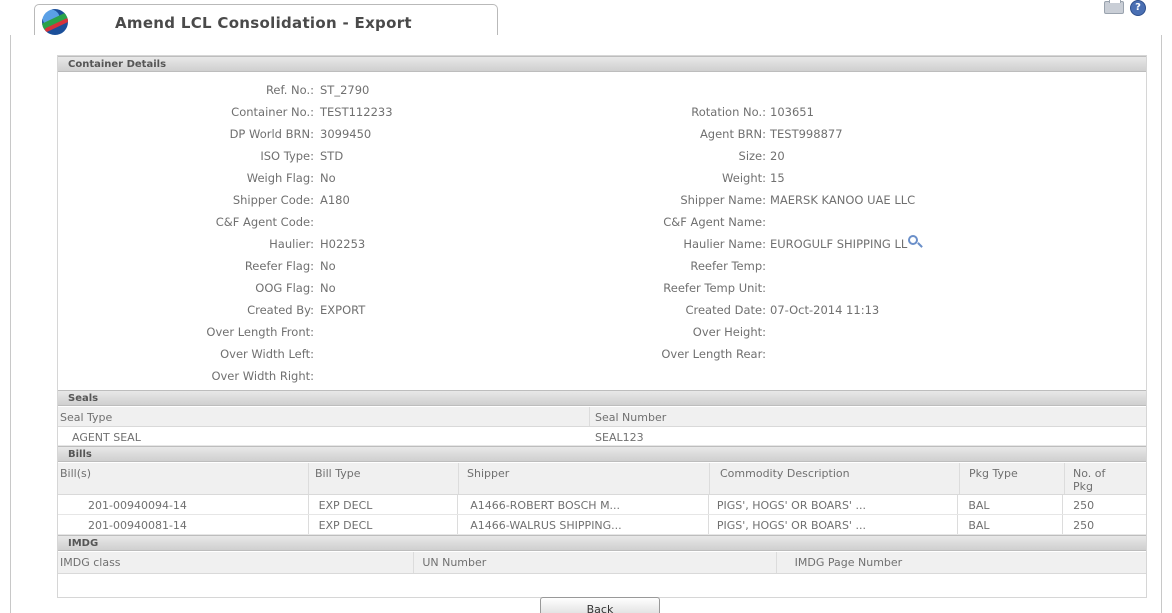 The width and height of the screenshot is (1172, 613). I want to click on created-by-value: EXPORT, so click(343, 310).